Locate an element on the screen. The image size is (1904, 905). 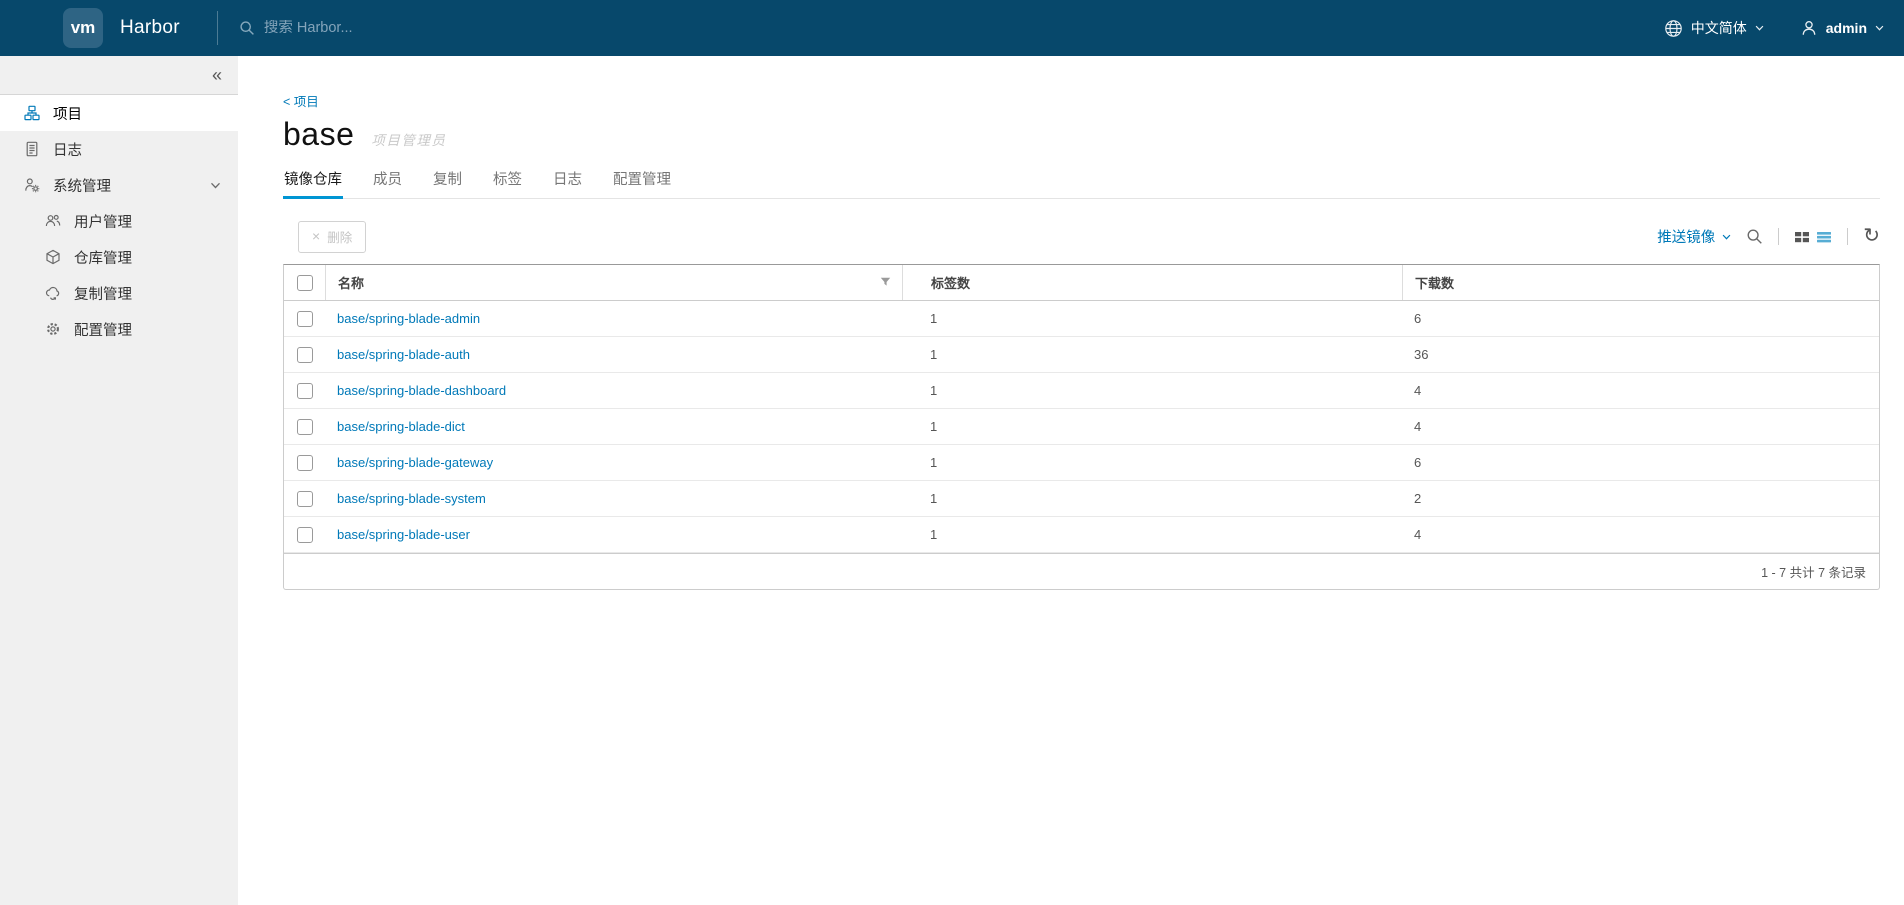
list-view-toggle is located at coordinates (1824, 237).